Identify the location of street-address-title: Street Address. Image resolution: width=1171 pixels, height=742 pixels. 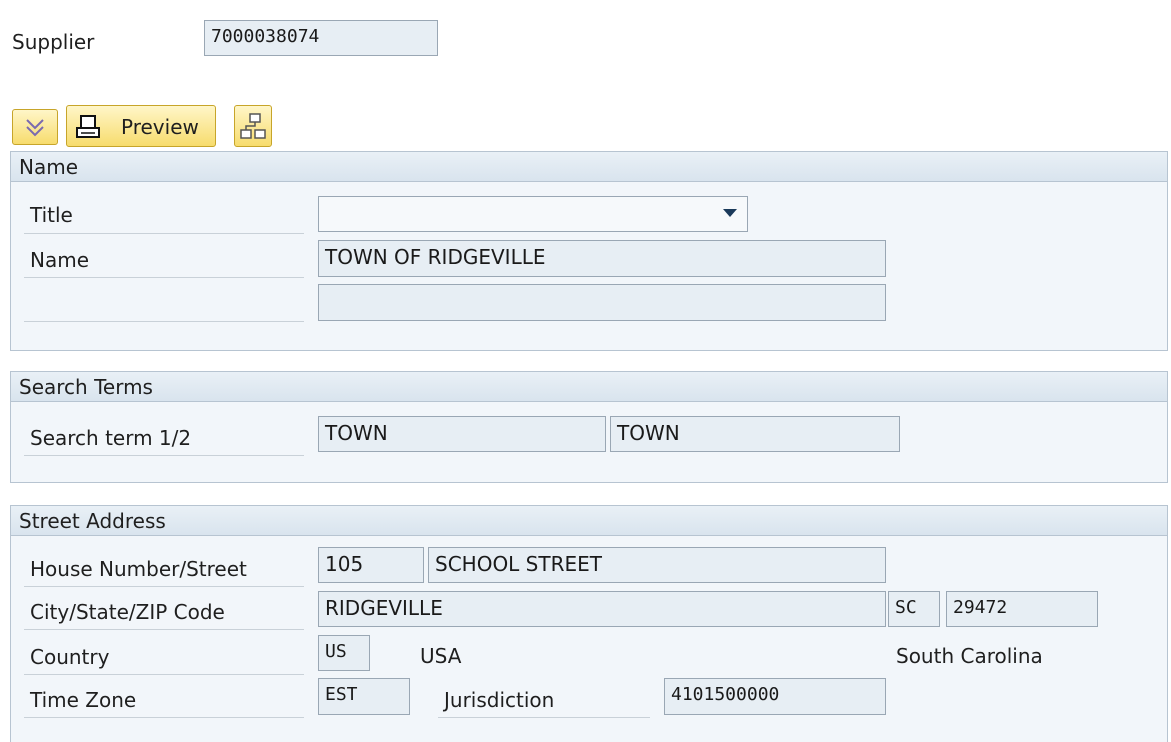
(589, 521).